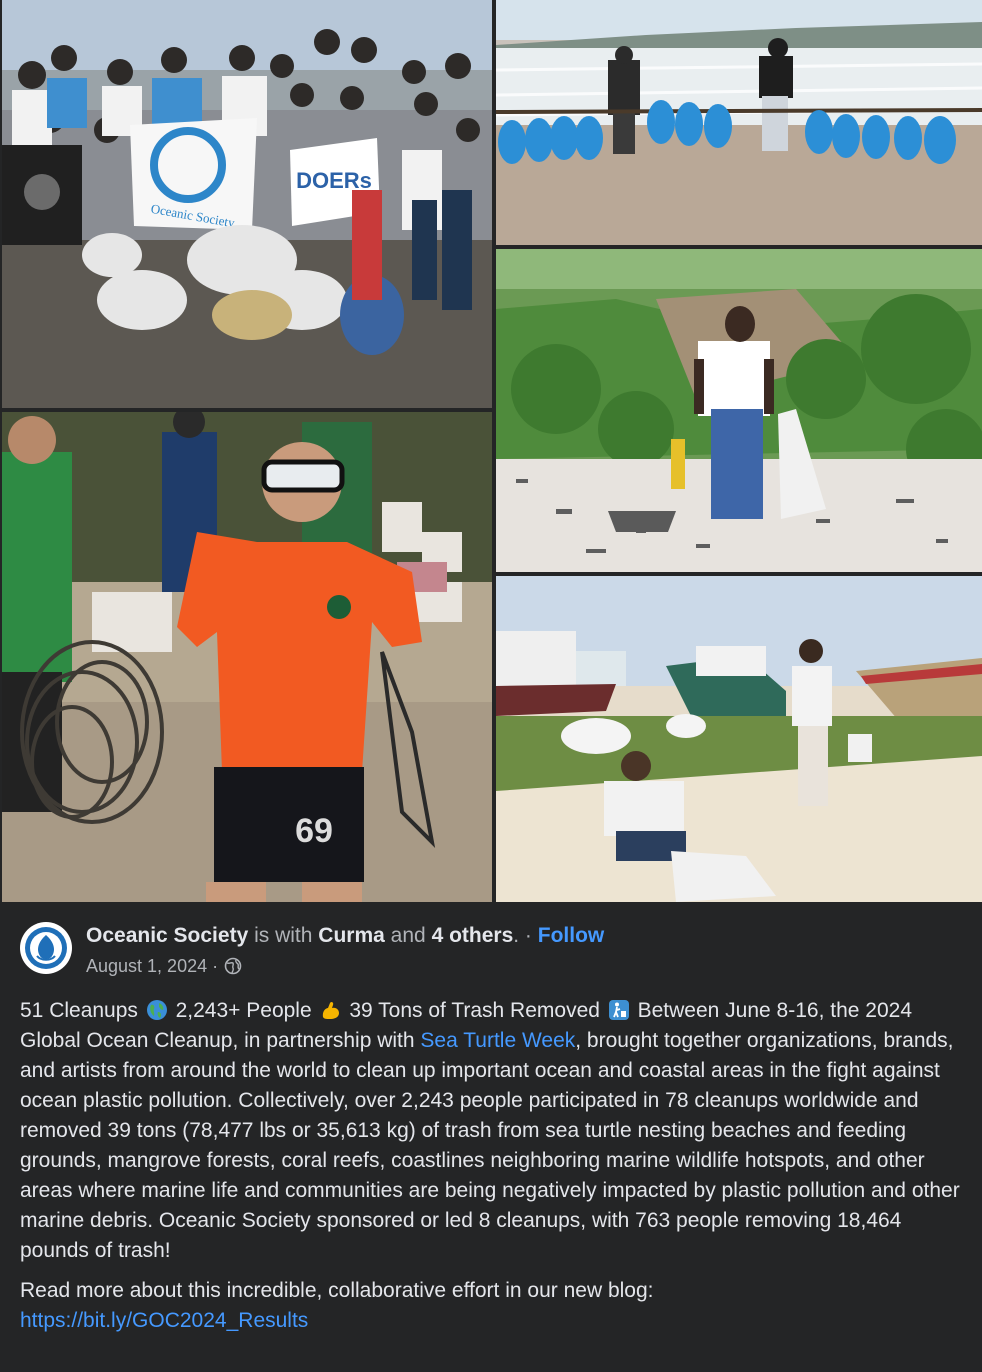 This screenshot has height=1372, width=982. Describe the element at coordinates (330, 1010) in the screenshot. I see `flexed-biceps-emoji-icon` at that location.